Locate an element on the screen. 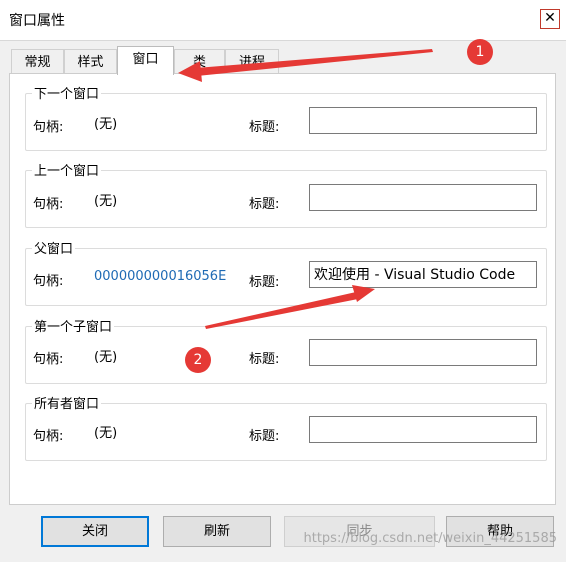  tab-style: 样式 is located at coordinates (90, 61).